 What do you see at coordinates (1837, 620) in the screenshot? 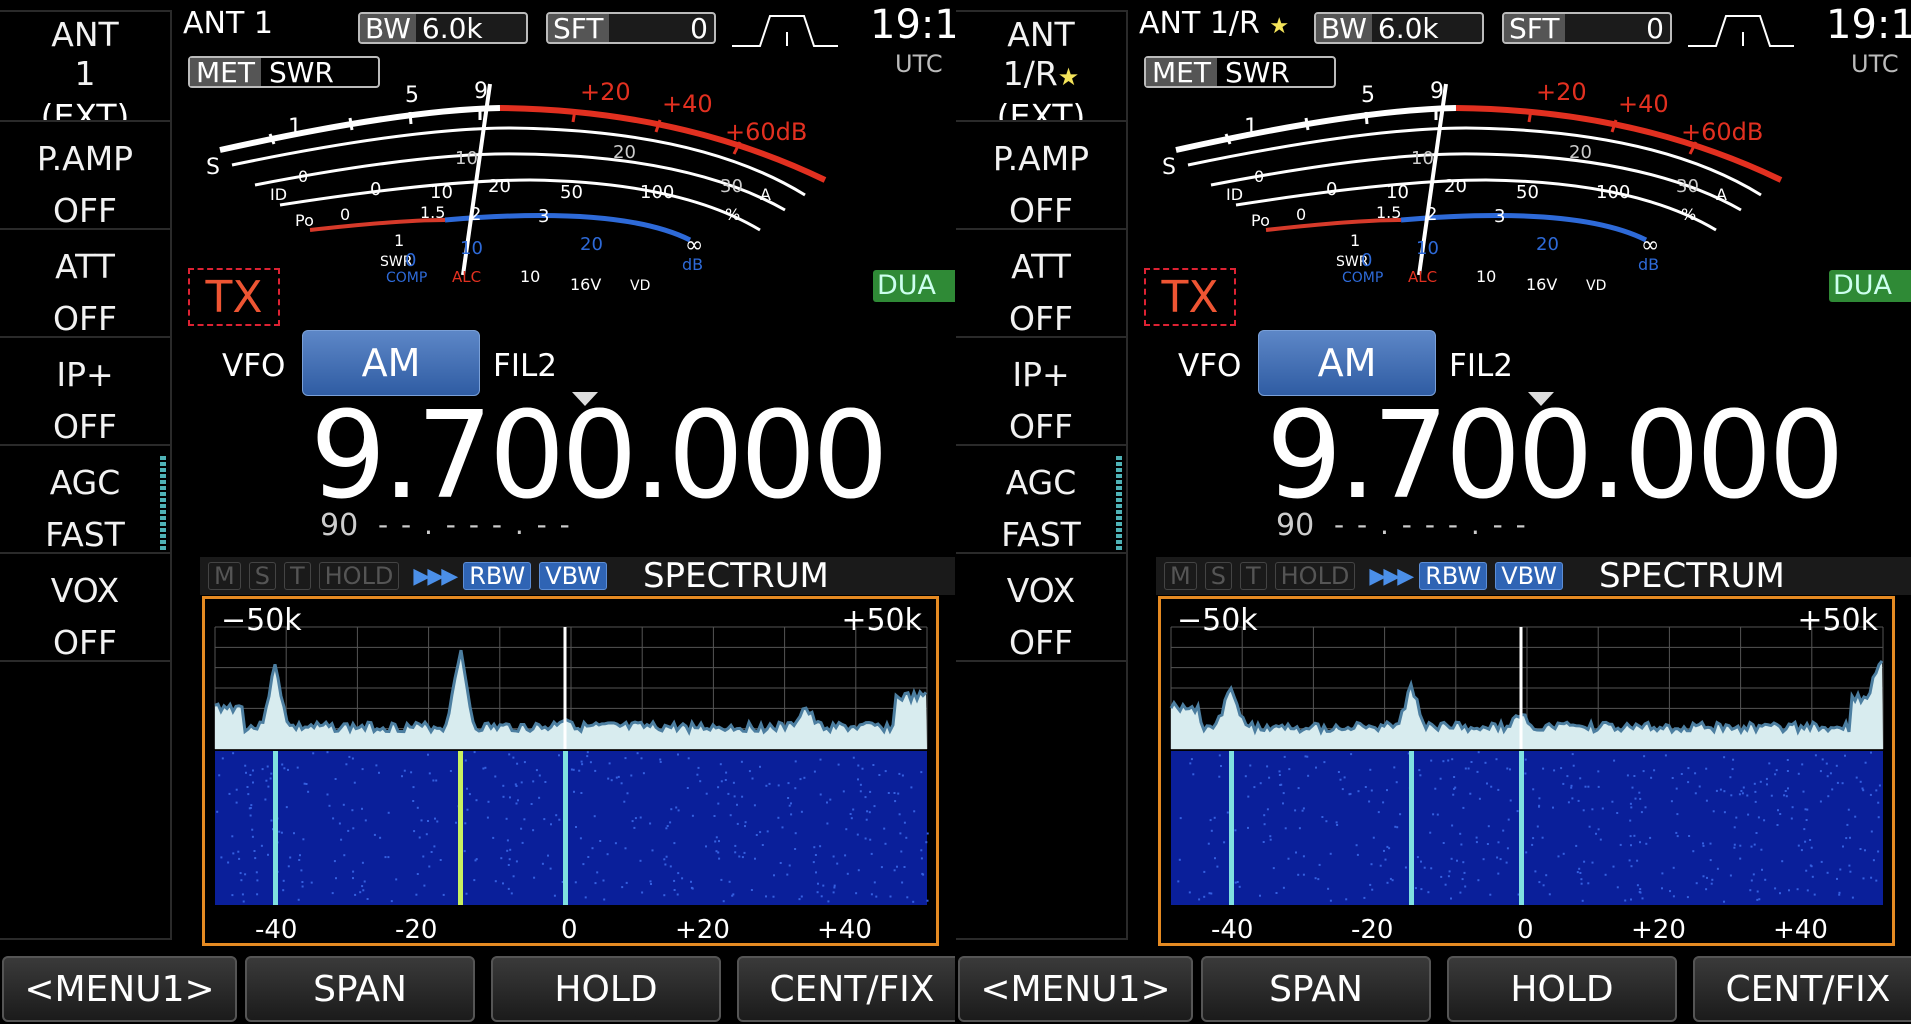
I see `span-right-label: +50k` at bounding box center [1837, 620].